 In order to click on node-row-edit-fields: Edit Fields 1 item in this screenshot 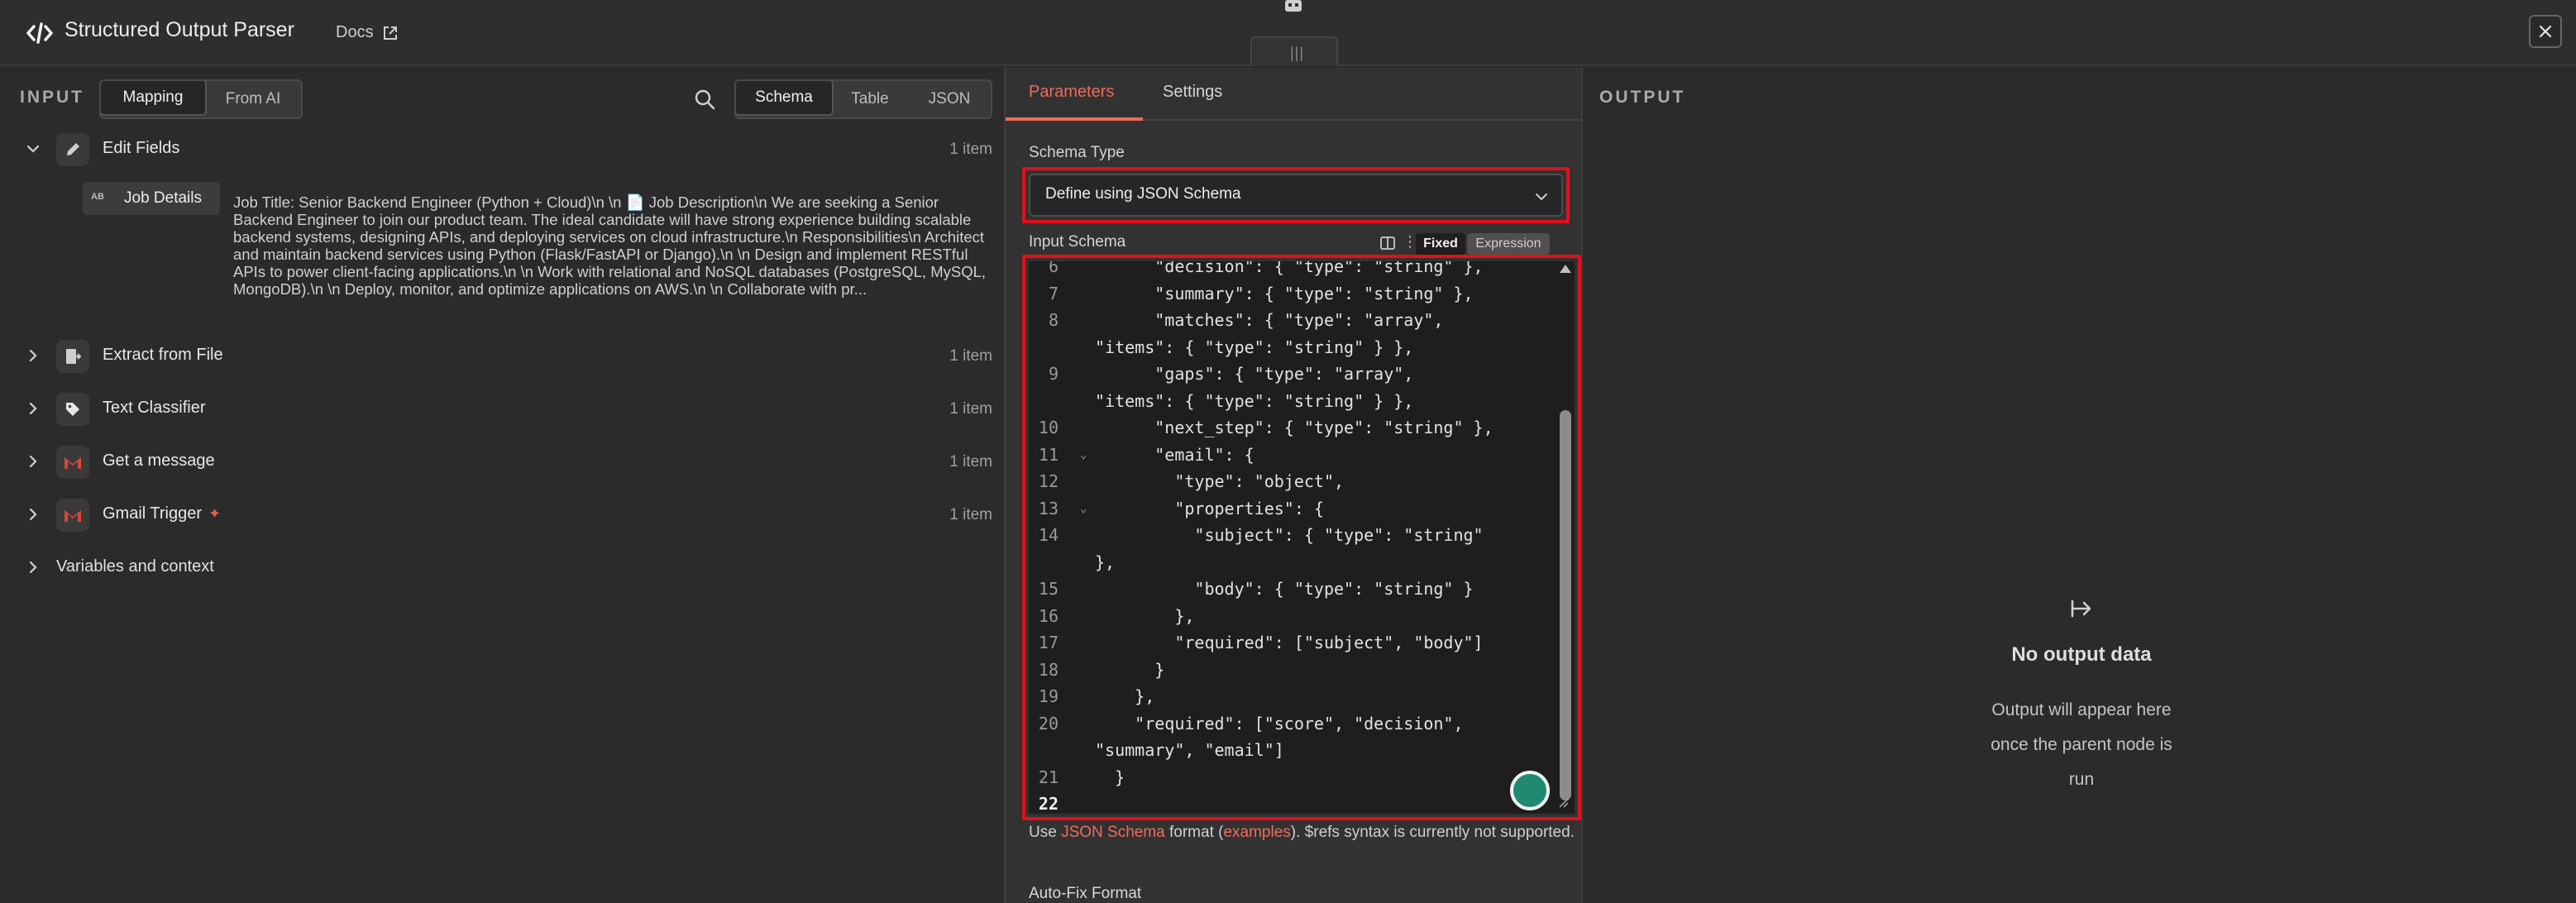, I will do `click(502, 149)`.